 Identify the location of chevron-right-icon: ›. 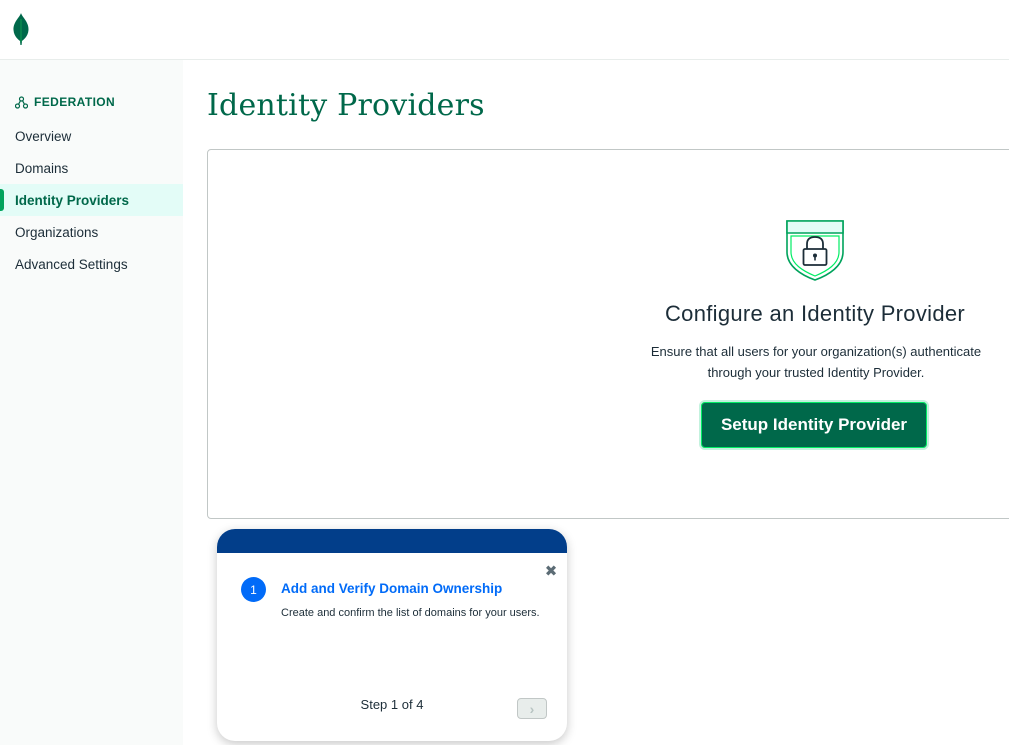
(532, 708).